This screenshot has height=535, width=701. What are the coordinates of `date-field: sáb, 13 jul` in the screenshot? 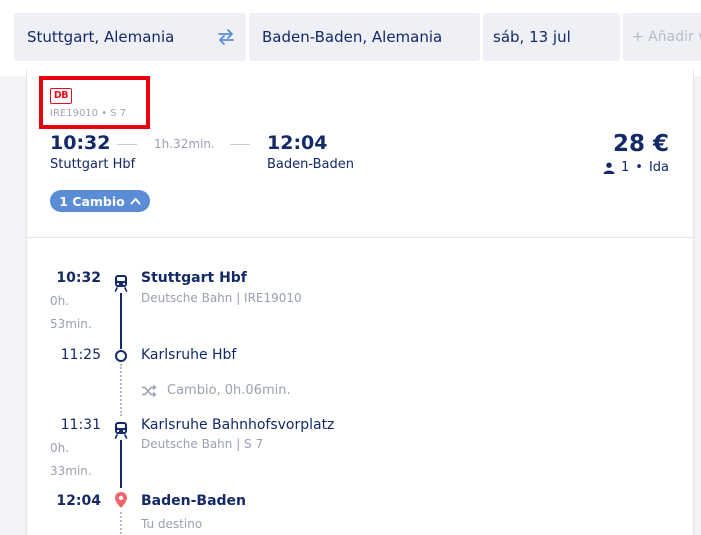 It's located at (551, 37).